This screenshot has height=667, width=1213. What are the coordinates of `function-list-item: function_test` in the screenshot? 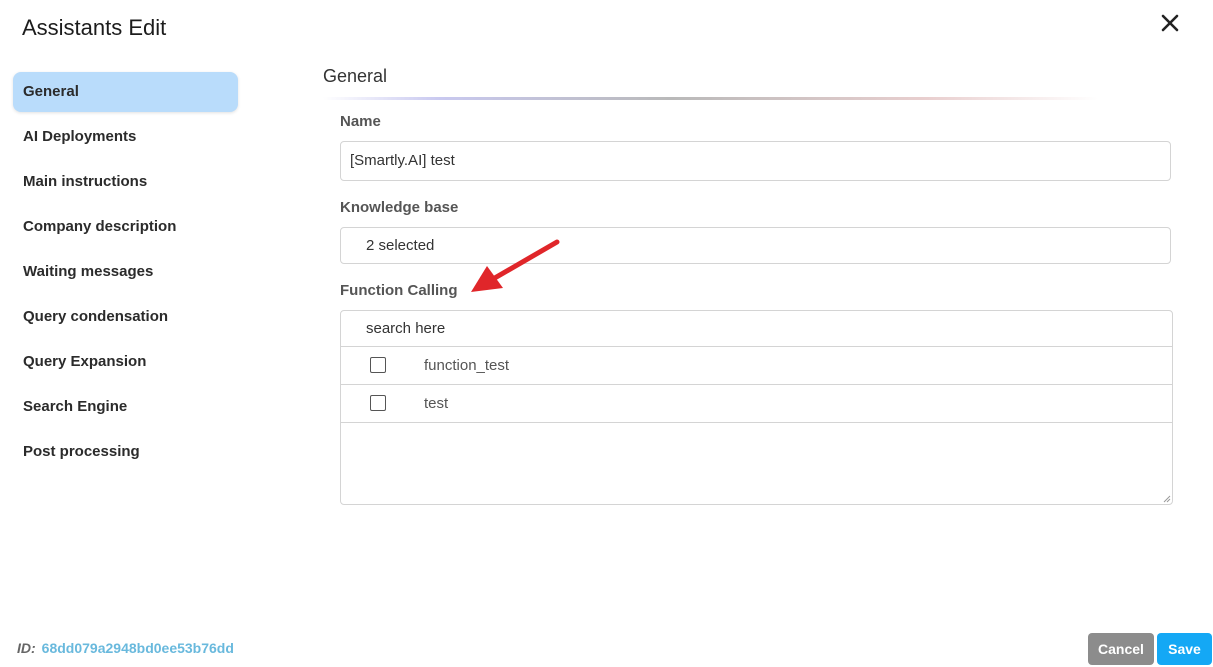 It's located at (756, 366).